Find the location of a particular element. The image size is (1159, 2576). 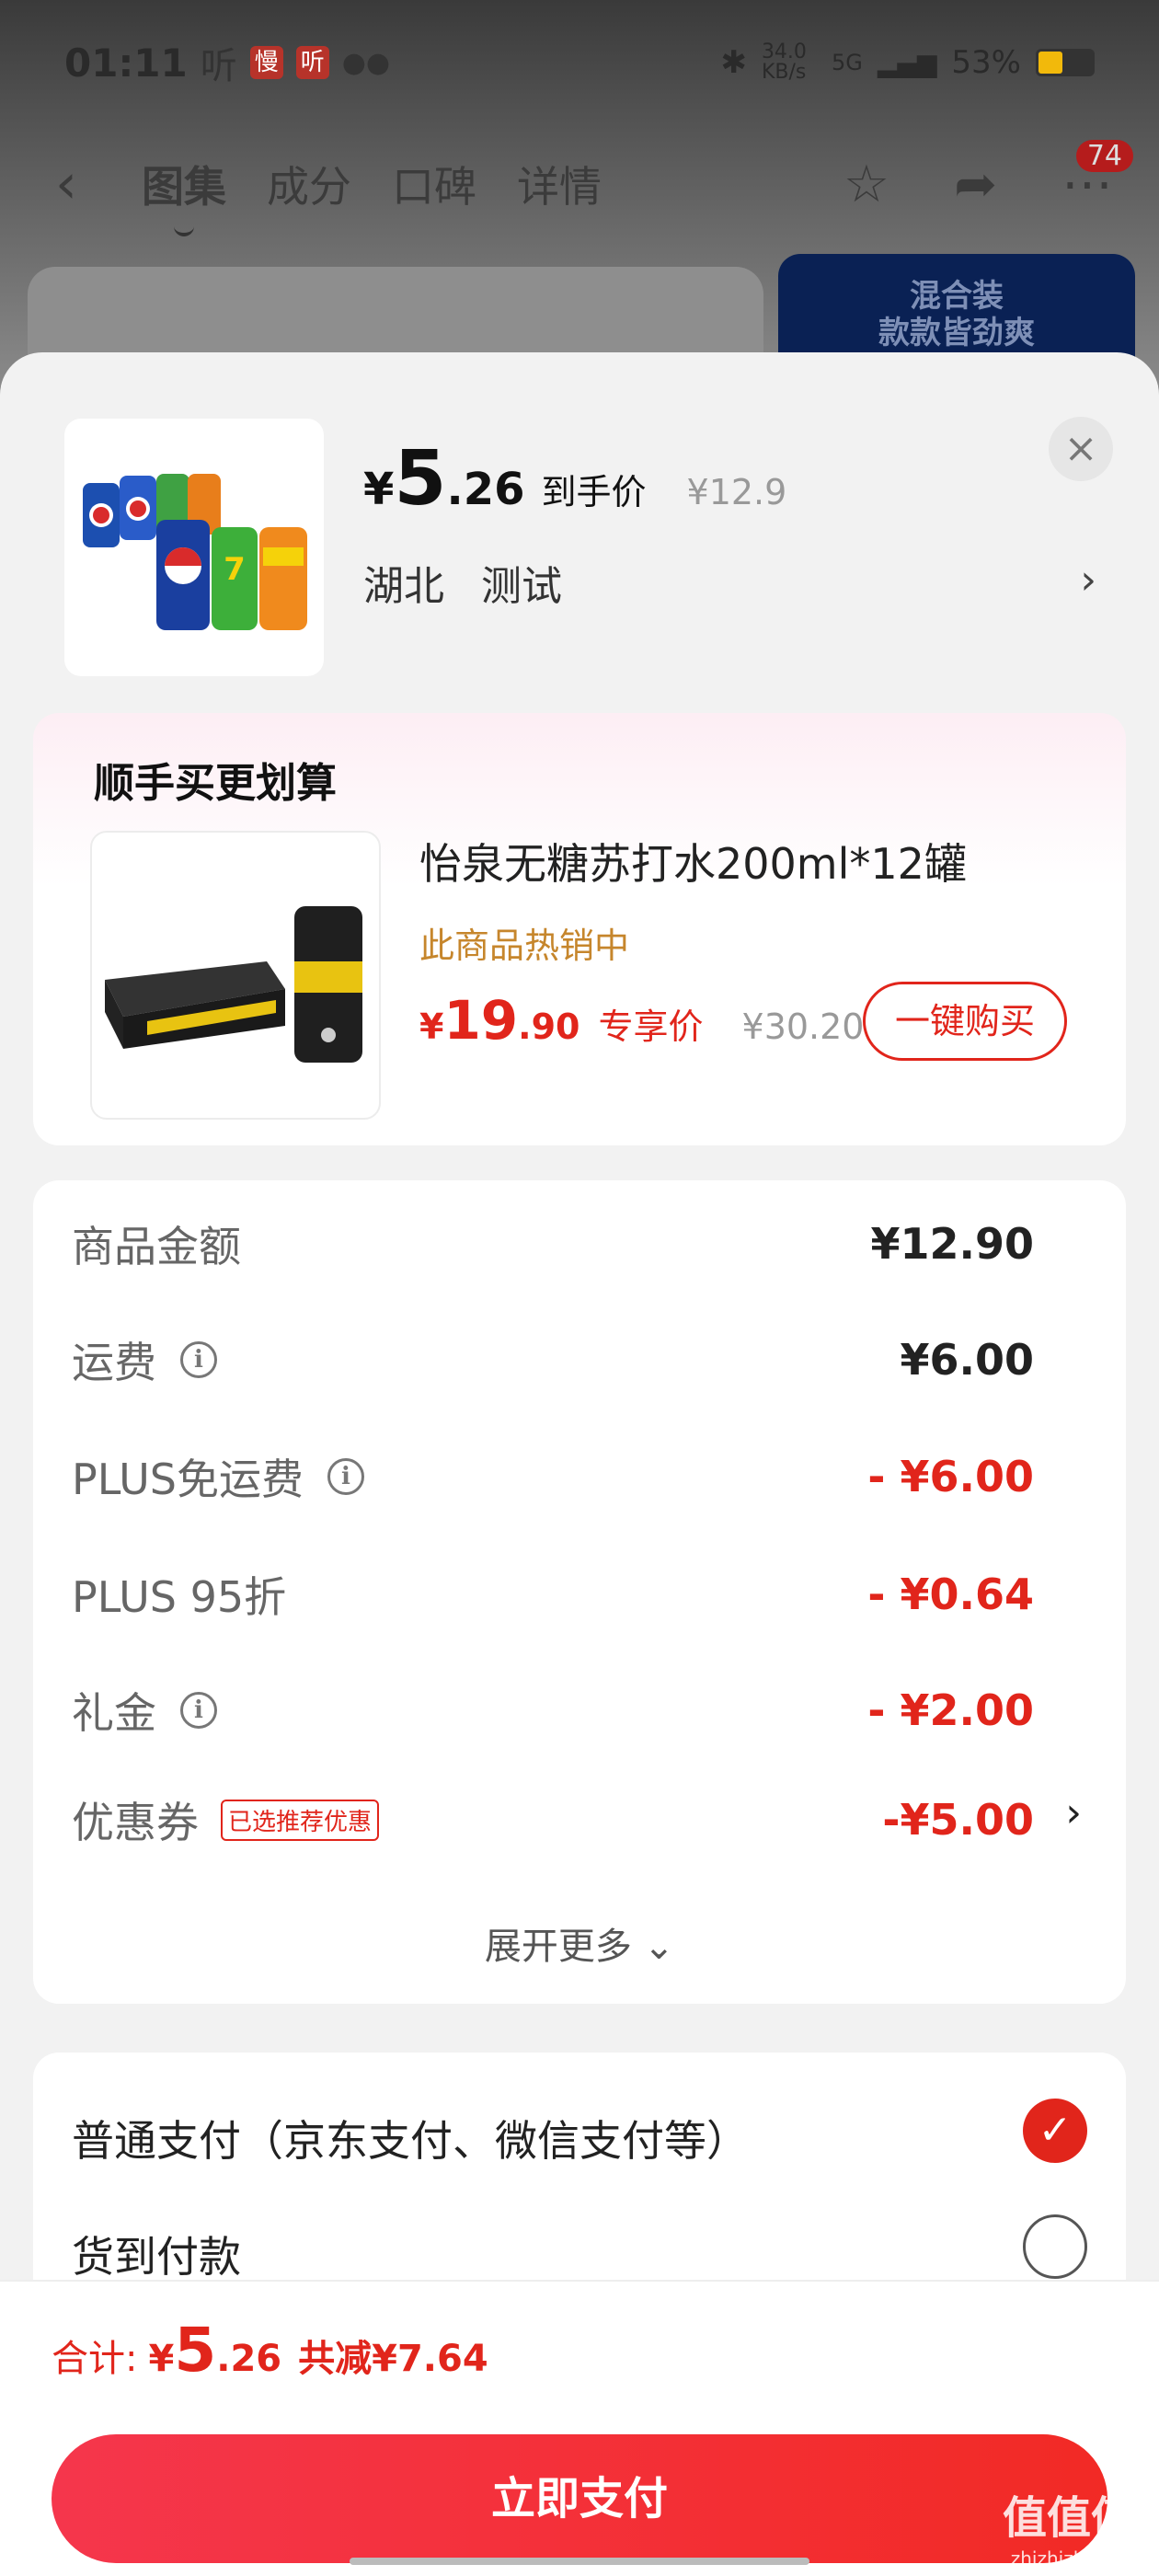

product-image: 7 is located at coordinates (194, 547).